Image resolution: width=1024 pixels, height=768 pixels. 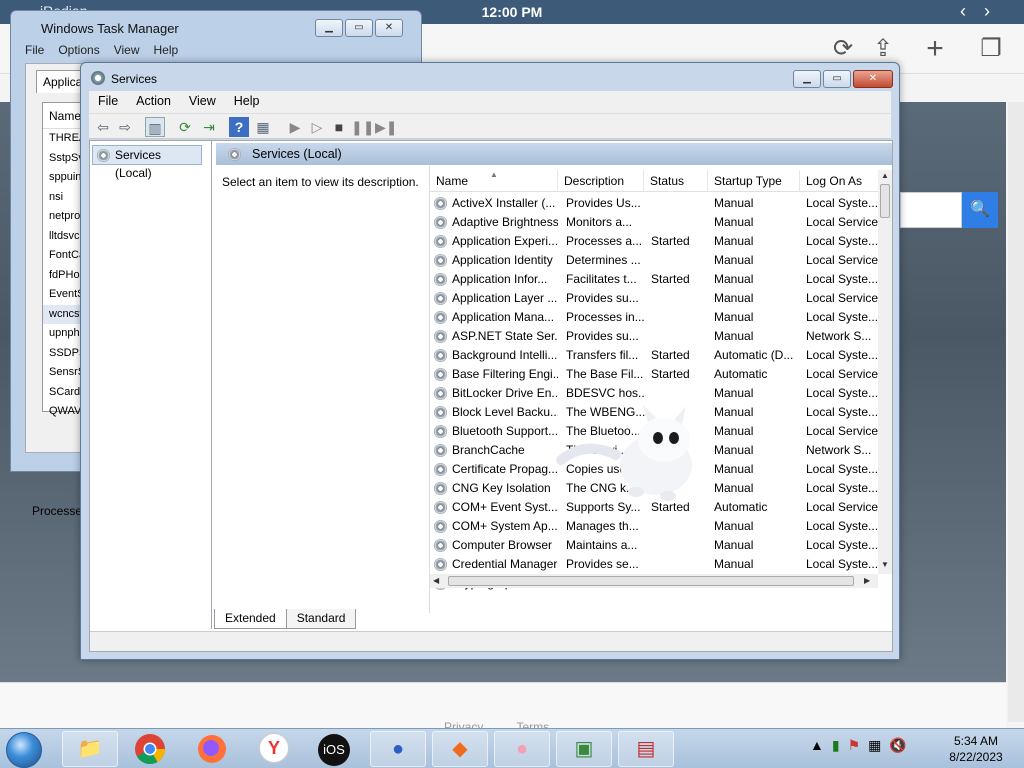 I want to click on show-hidden-icons-icon: ▲, so click(x=817, y=745).